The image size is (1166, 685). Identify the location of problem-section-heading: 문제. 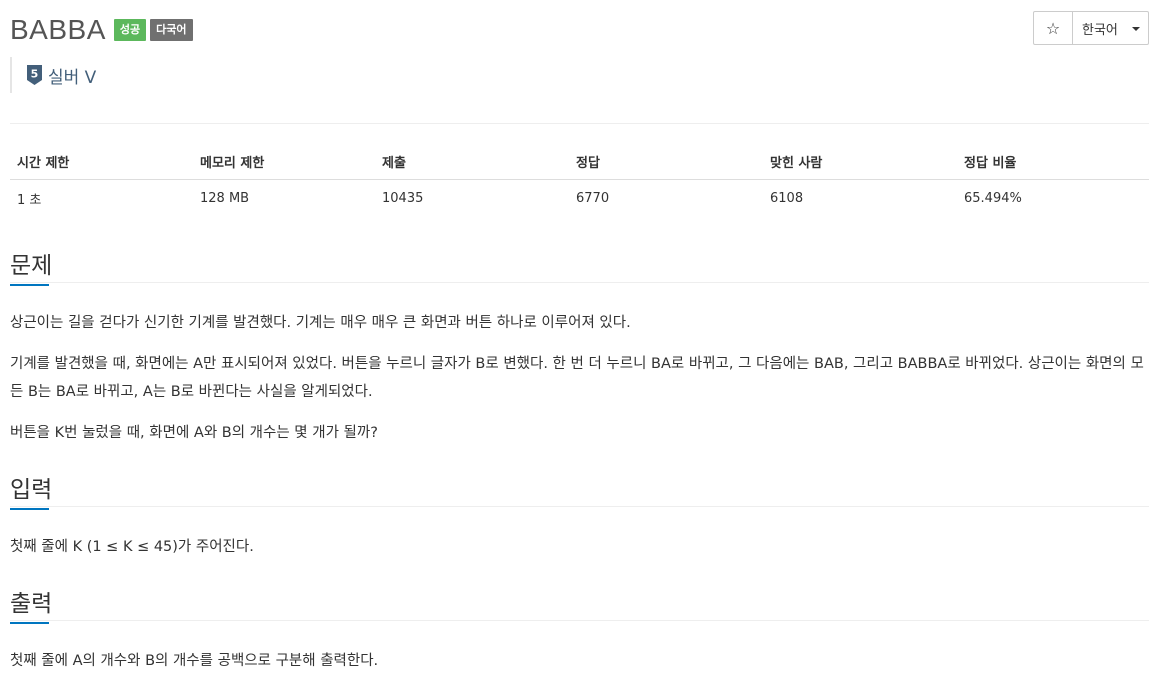
(31, 266).